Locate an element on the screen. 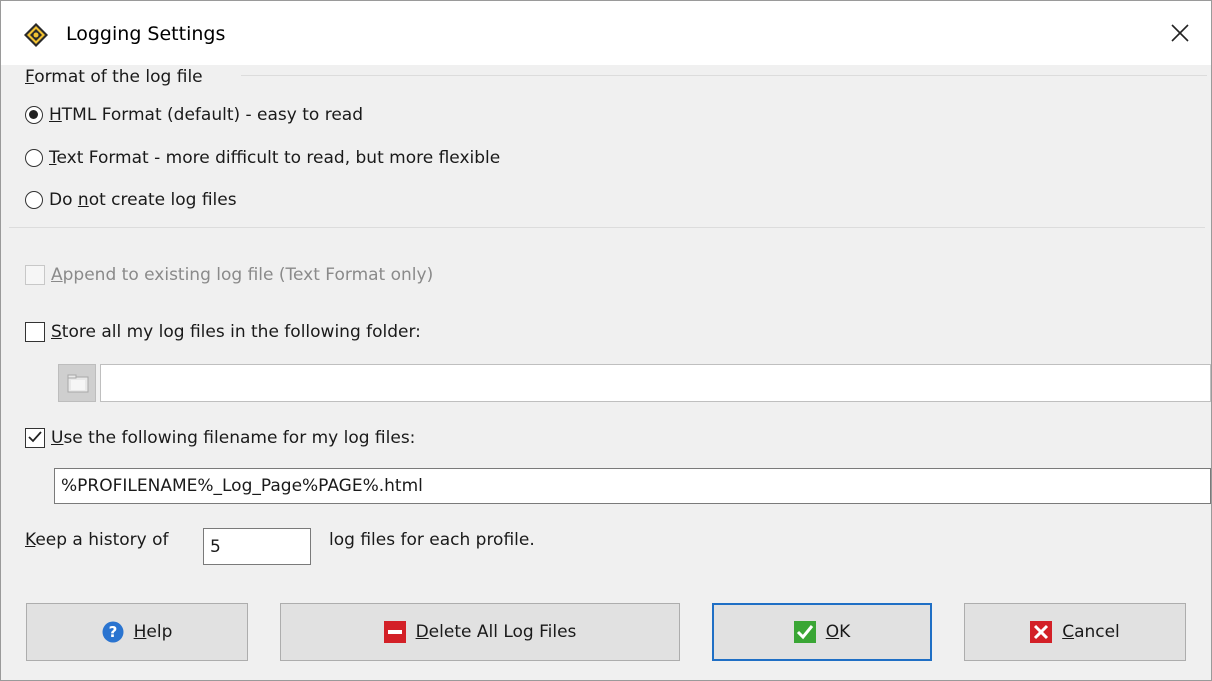 This screenshot has width=1212, height=681. history-count-input: 5 is located at coordinates (257, 546).